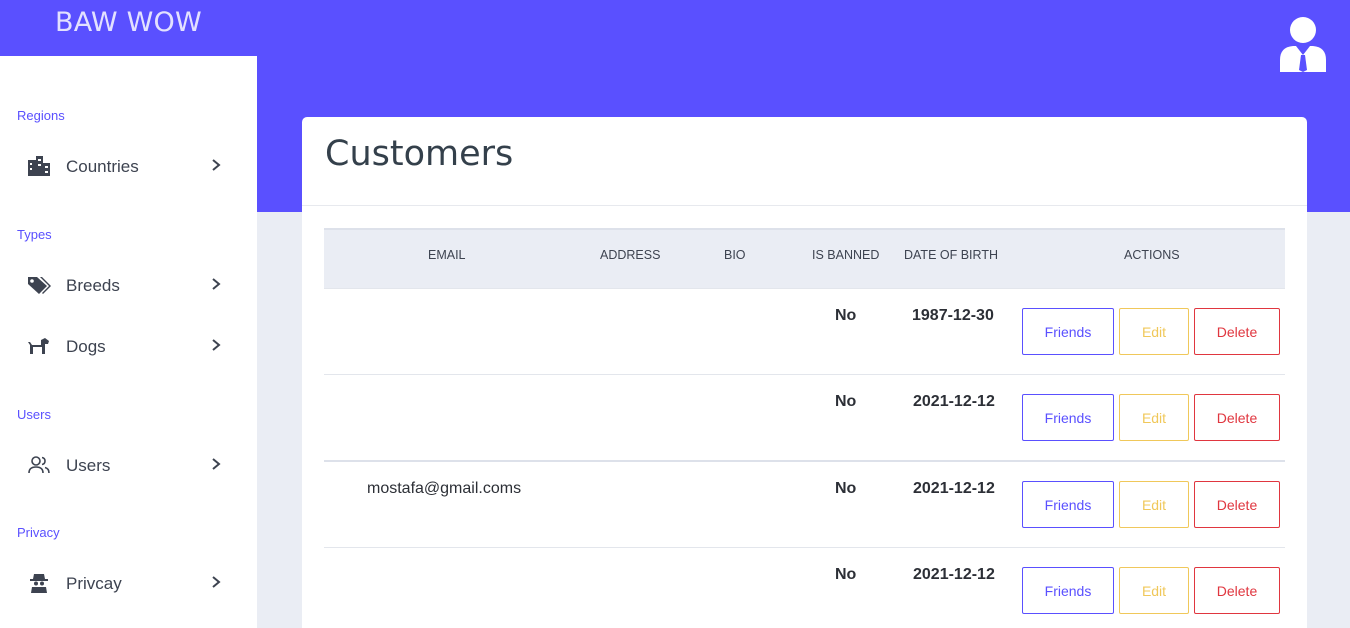 The height and width of the screenshot is (628, 1350). I want to click on column-header-is-banned: IS BANNED, so click(846, 255).